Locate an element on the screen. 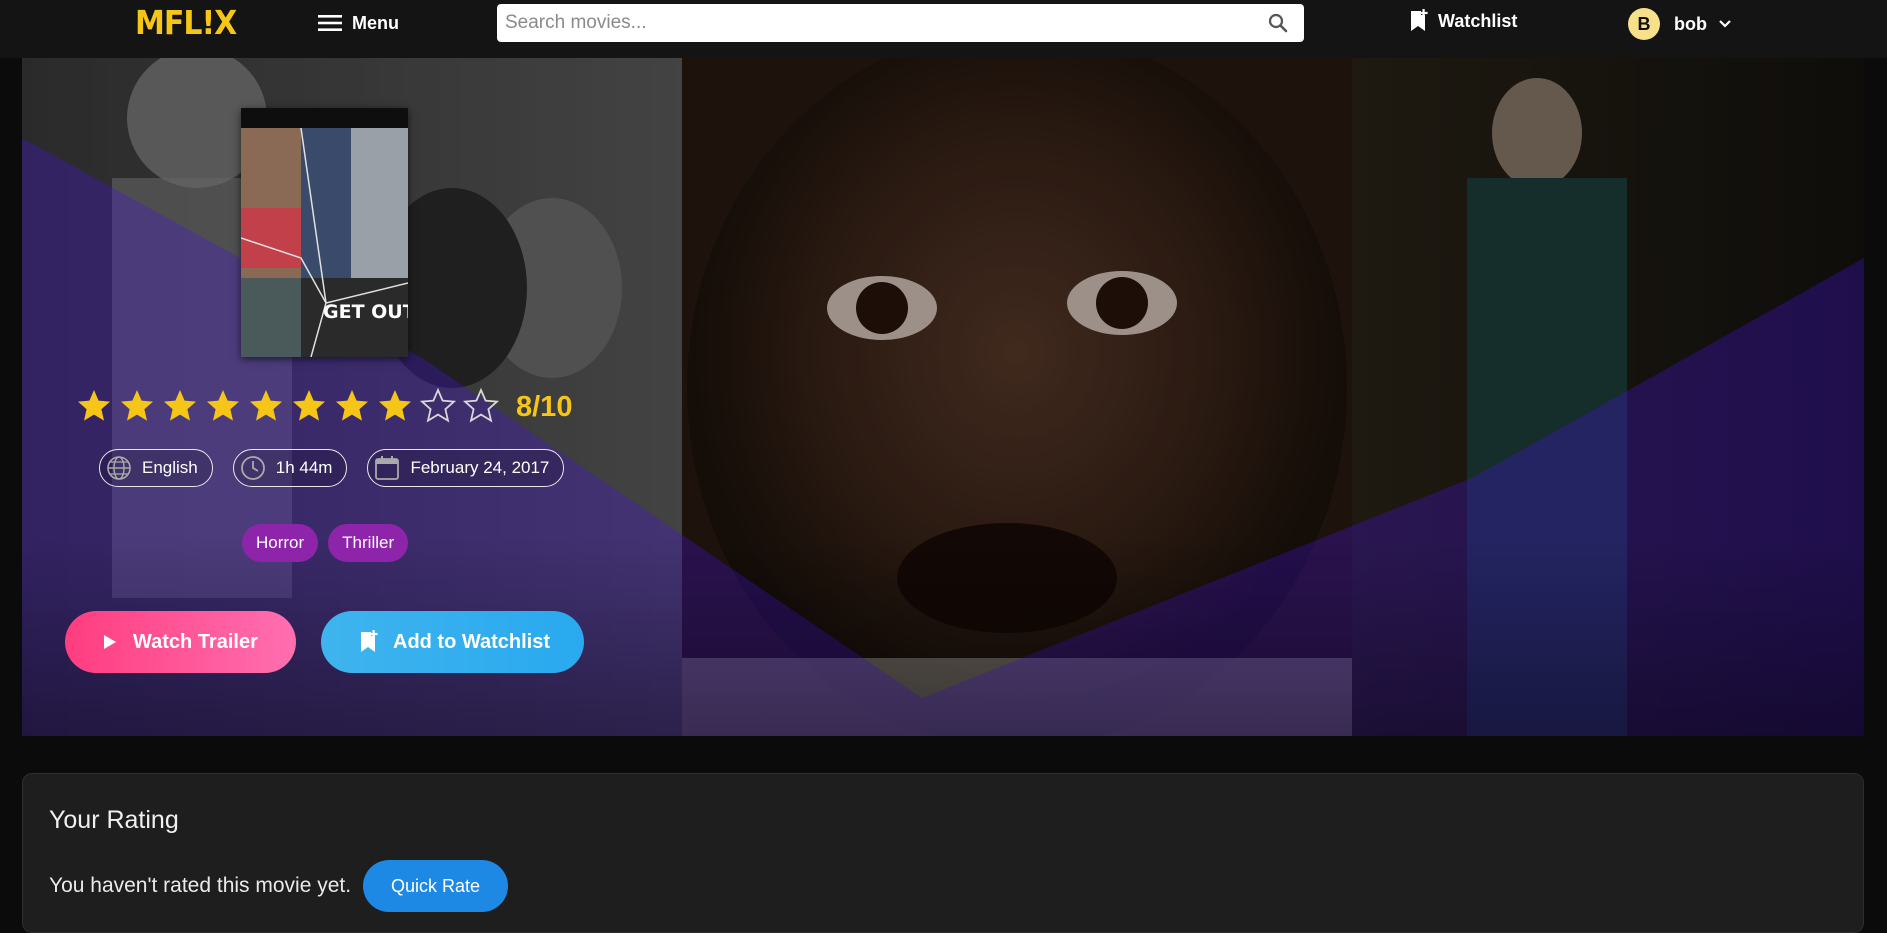 Image resolution: width=1887 pixels, height=933 pixels. runtime-pill: 1h 44m is located at coordinates (290, 468).